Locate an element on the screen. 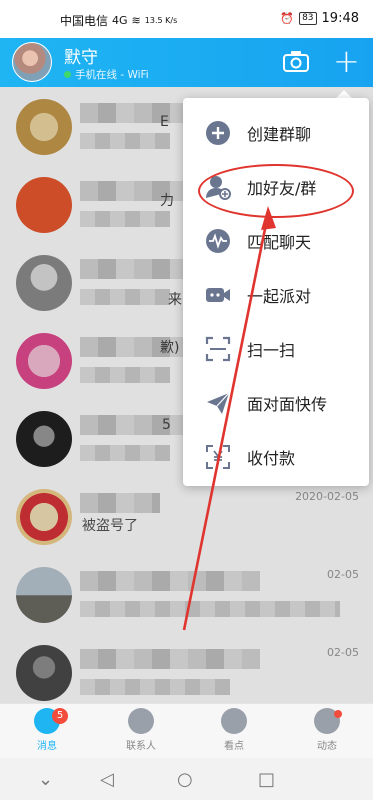 The width and height of the screenshot is (373, 800). tab-contacts: 联系人 is located at coordinates (141, 733).